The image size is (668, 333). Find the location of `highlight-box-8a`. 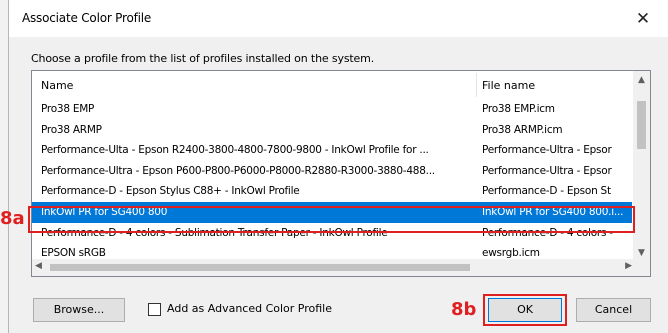

highlight-box-8a is located at coordinates (331, 219).